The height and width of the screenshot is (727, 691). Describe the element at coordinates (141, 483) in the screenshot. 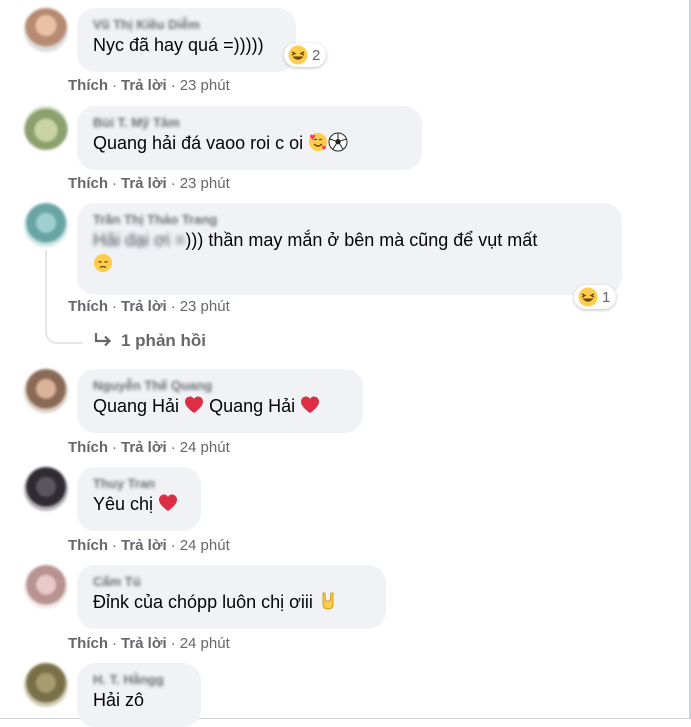

I see `comment-author: Thuy Tran` at that location.